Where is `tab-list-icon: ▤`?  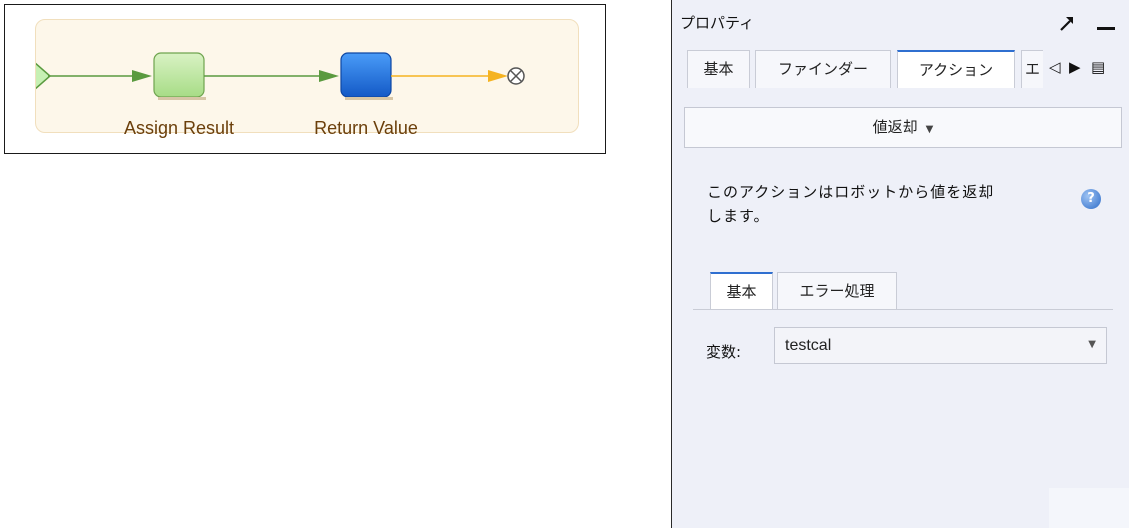 tab-list-icon: ▤ is located at coordinates (1098, 67).